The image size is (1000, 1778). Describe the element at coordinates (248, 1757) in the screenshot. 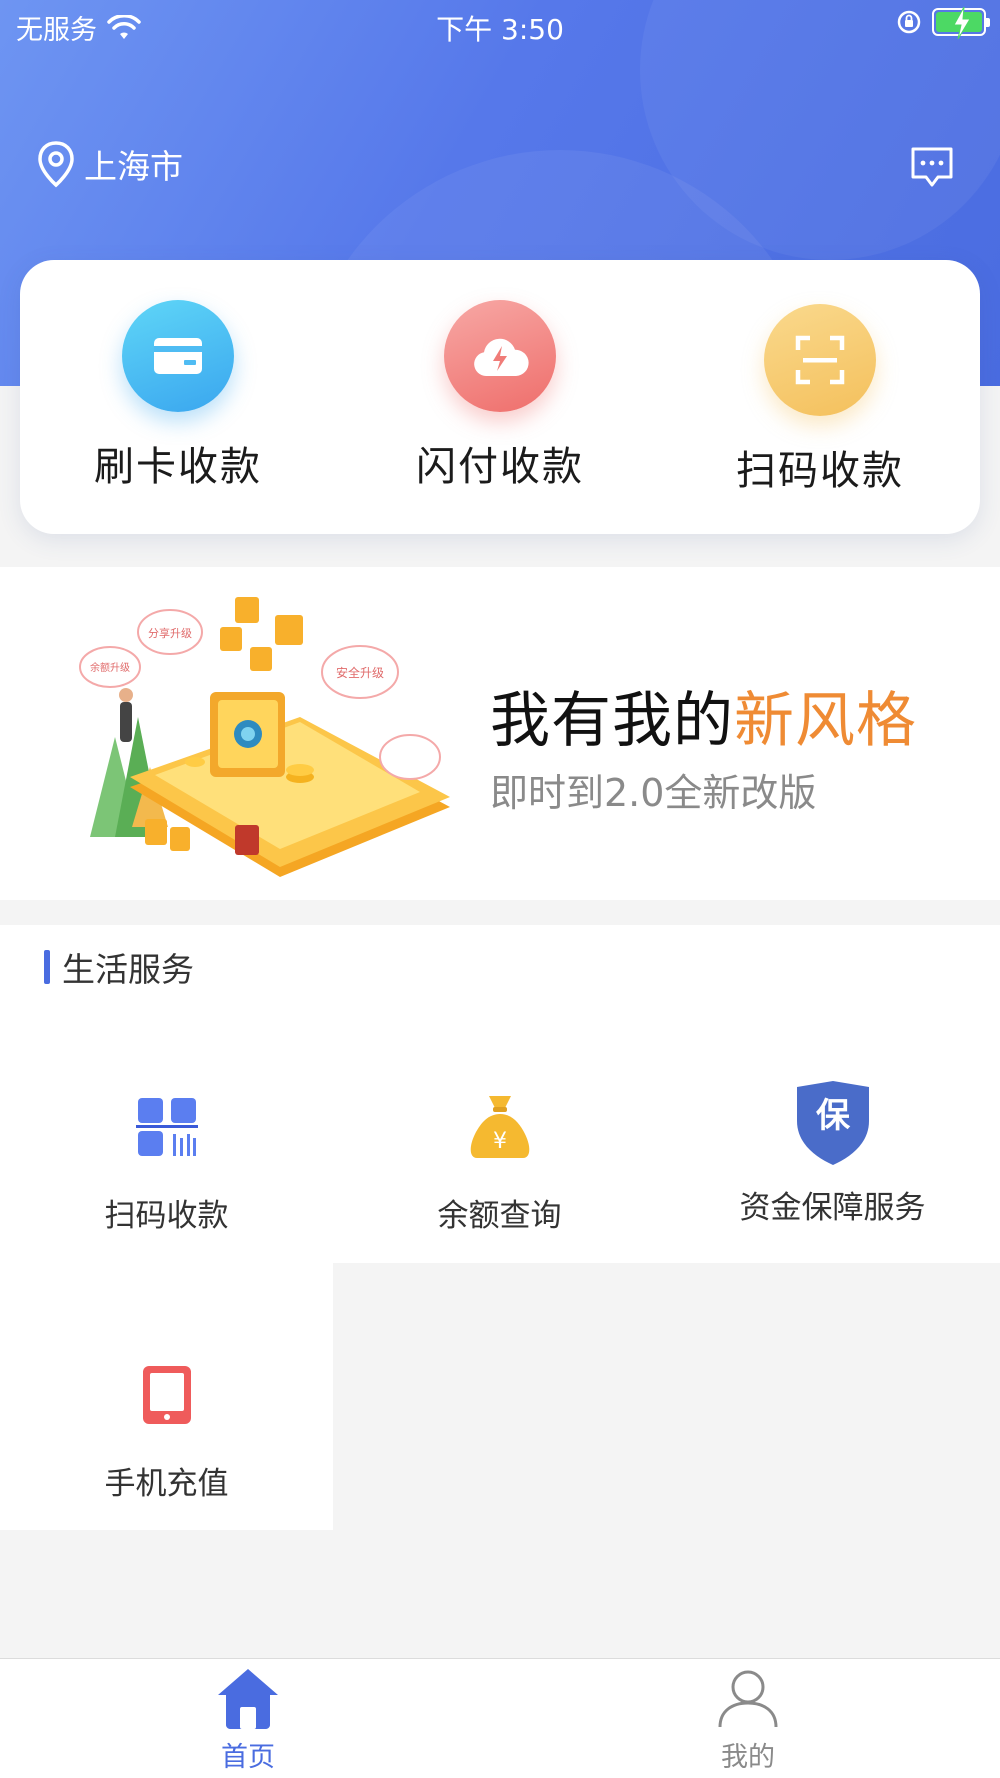

I see `tab-label: 首页` at that location.